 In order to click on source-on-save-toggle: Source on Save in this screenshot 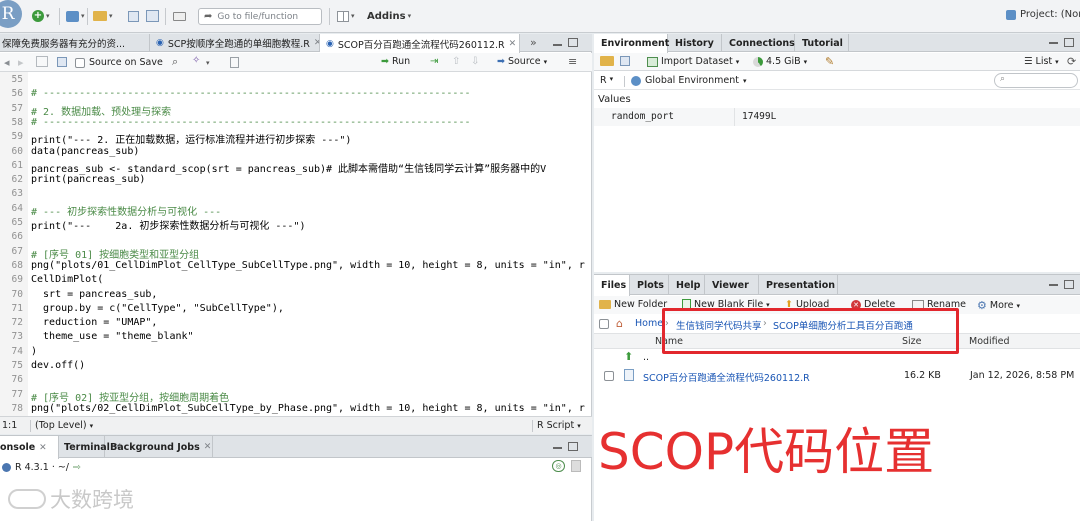, I will do `click(119, 62)`.